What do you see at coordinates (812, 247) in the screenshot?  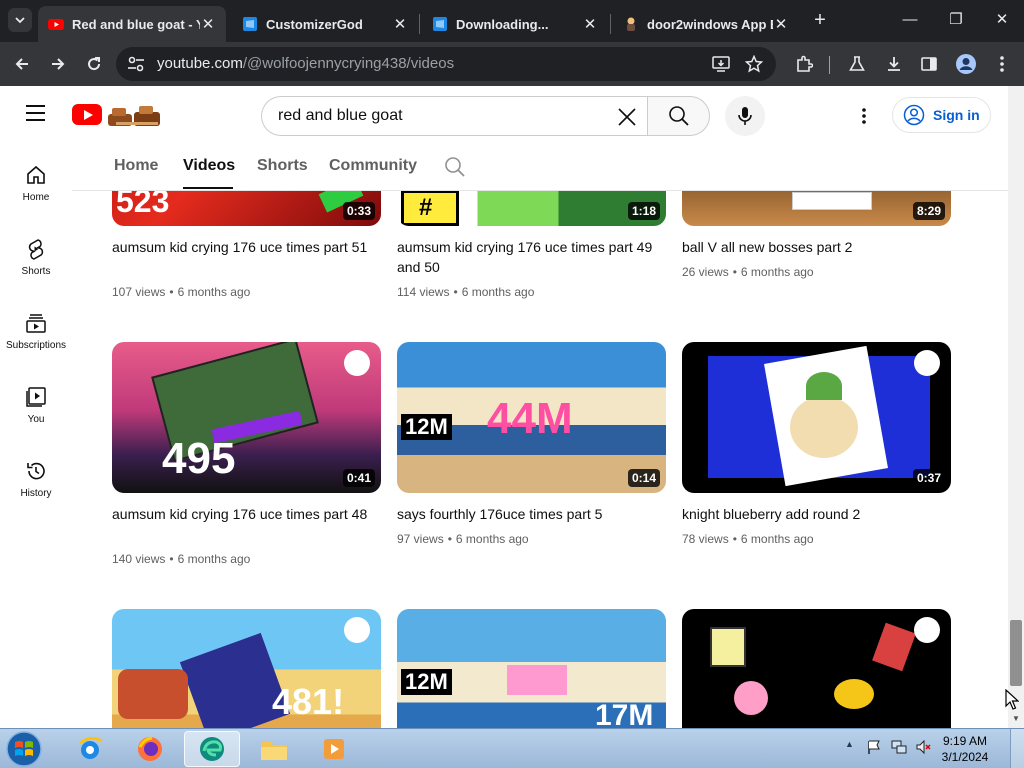 I see `video-title: ball V all new bosses part 2` at bounding box center [812, 247].